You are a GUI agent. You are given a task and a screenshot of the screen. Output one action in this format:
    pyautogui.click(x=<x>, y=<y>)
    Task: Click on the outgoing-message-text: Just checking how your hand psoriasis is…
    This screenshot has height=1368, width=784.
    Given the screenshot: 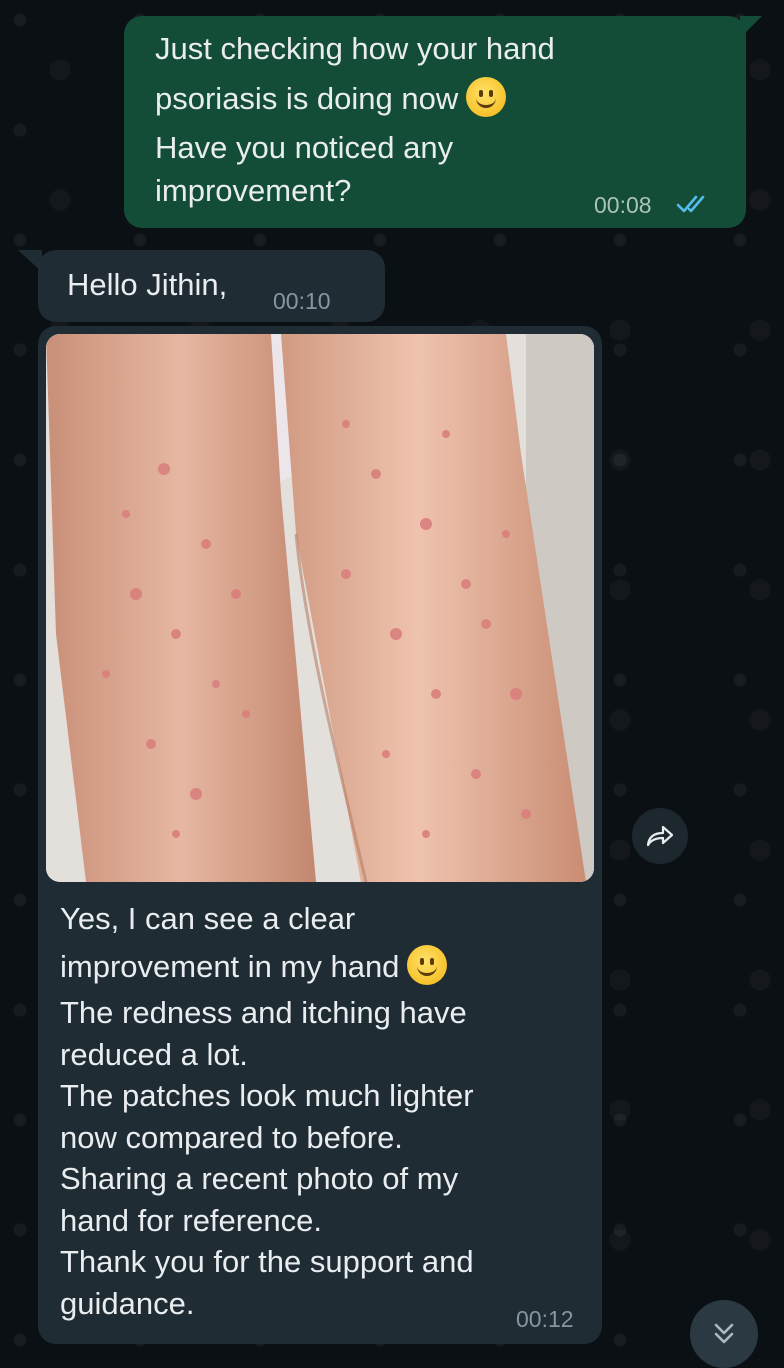 What is the action you would take?
    pyautogui.click(x=355, y=117)
    